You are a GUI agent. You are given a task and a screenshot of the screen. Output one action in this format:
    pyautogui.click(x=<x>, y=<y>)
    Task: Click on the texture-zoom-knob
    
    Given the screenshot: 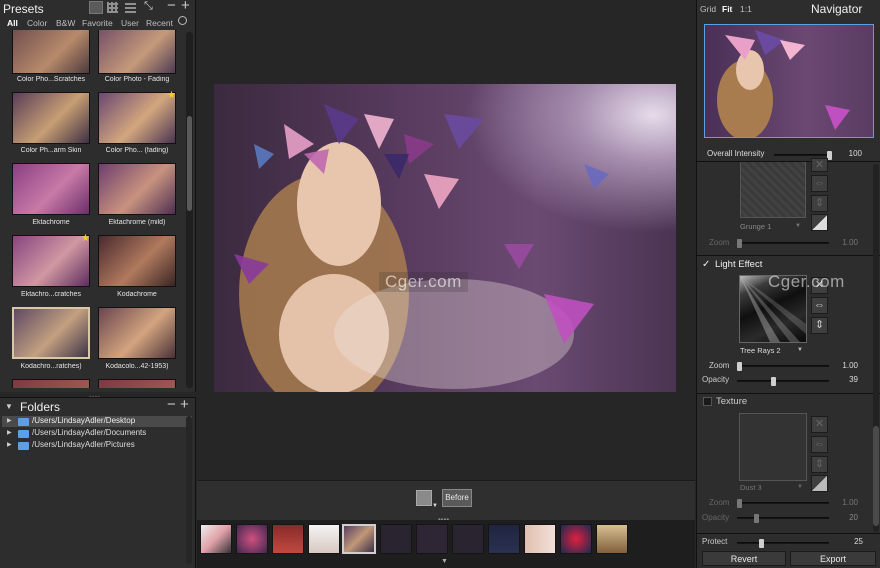 What is the action you would take?
    pyautogui.click(x=739, y=503)
    